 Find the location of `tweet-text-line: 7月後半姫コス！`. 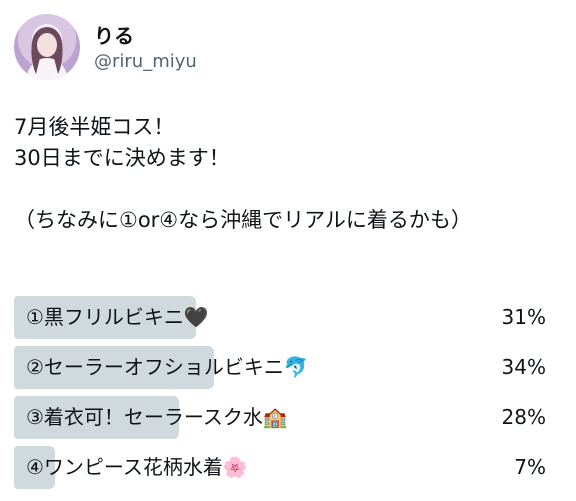

tweet-text-line: 7月後半姫コス！ is located at coordinates (94, 127).